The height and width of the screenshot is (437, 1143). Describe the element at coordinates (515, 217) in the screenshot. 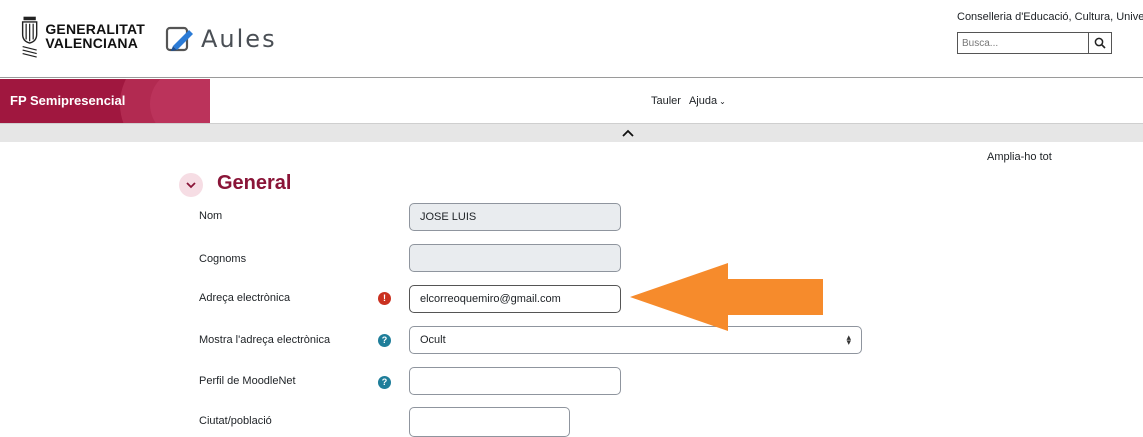

I see `nom-field: JOSE LUIS` at that location.